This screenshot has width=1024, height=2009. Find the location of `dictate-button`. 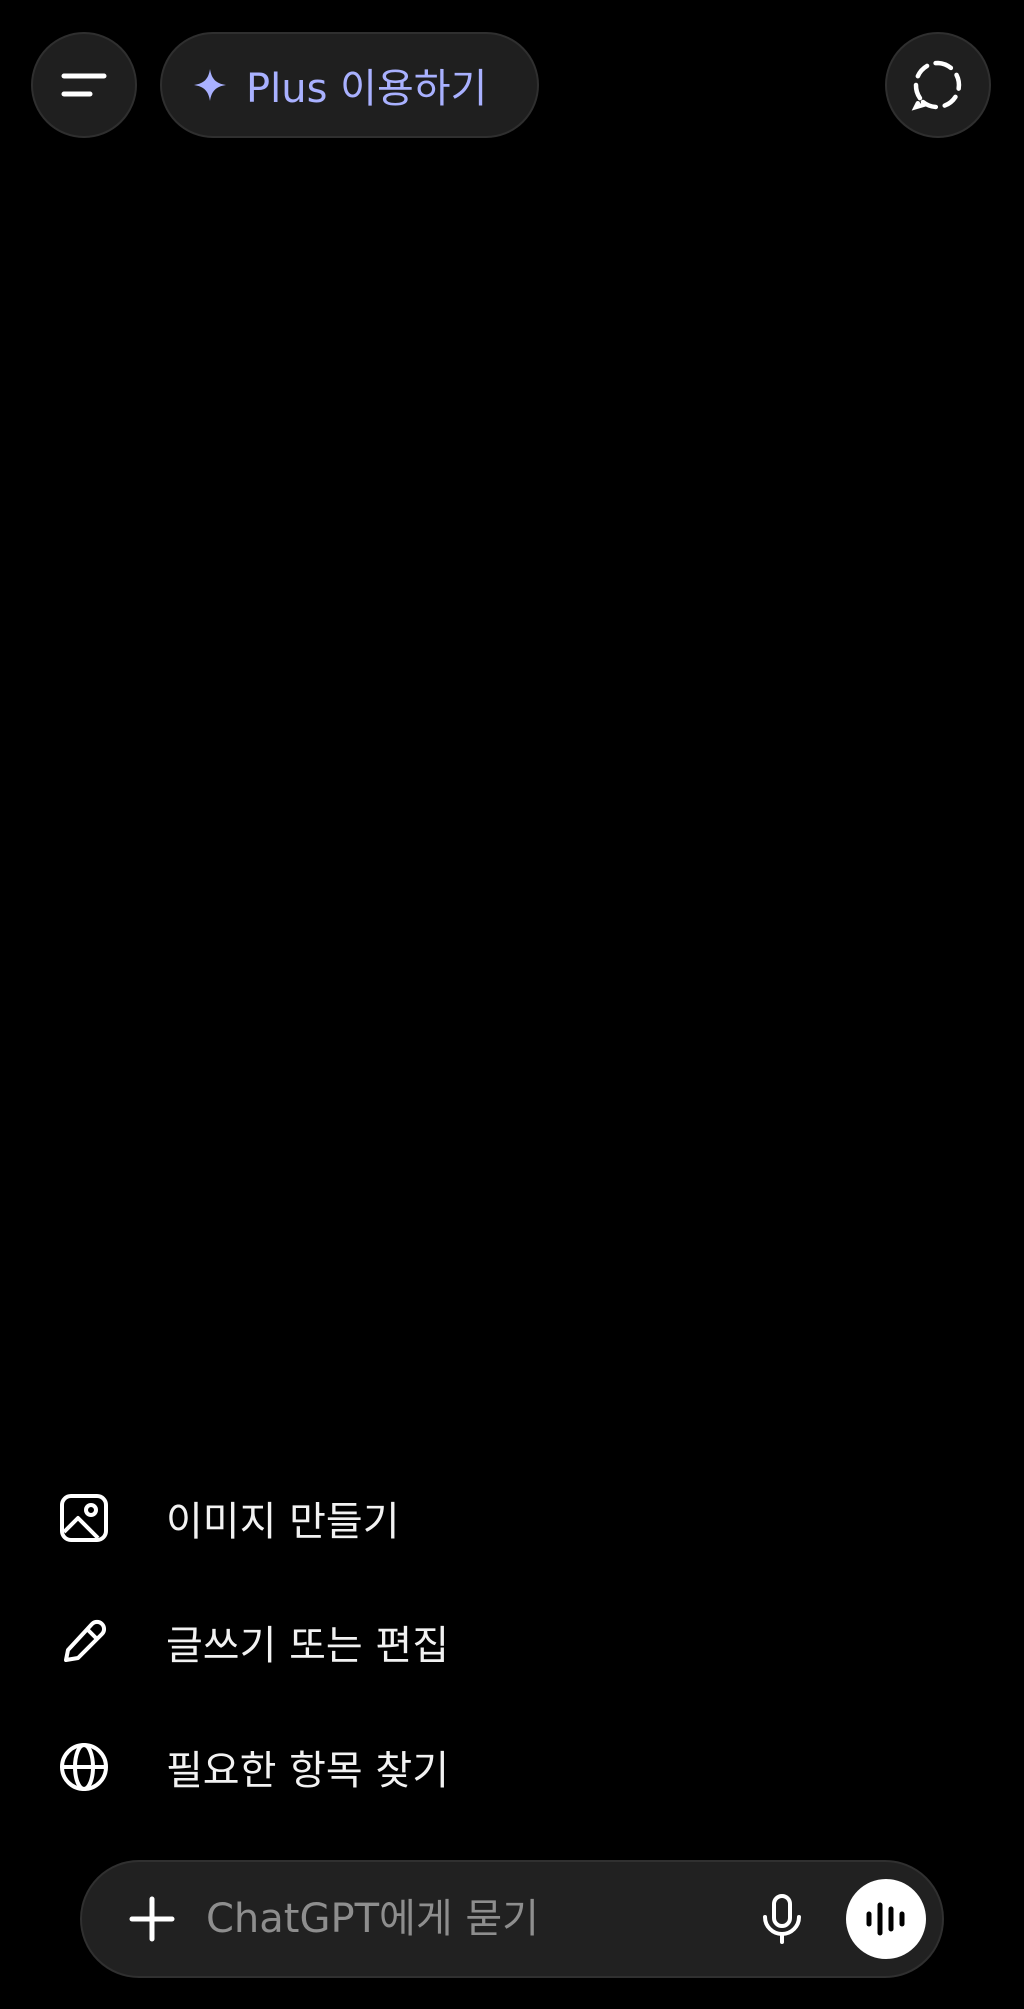

dictate-button is located at coordinates (782, 1919).